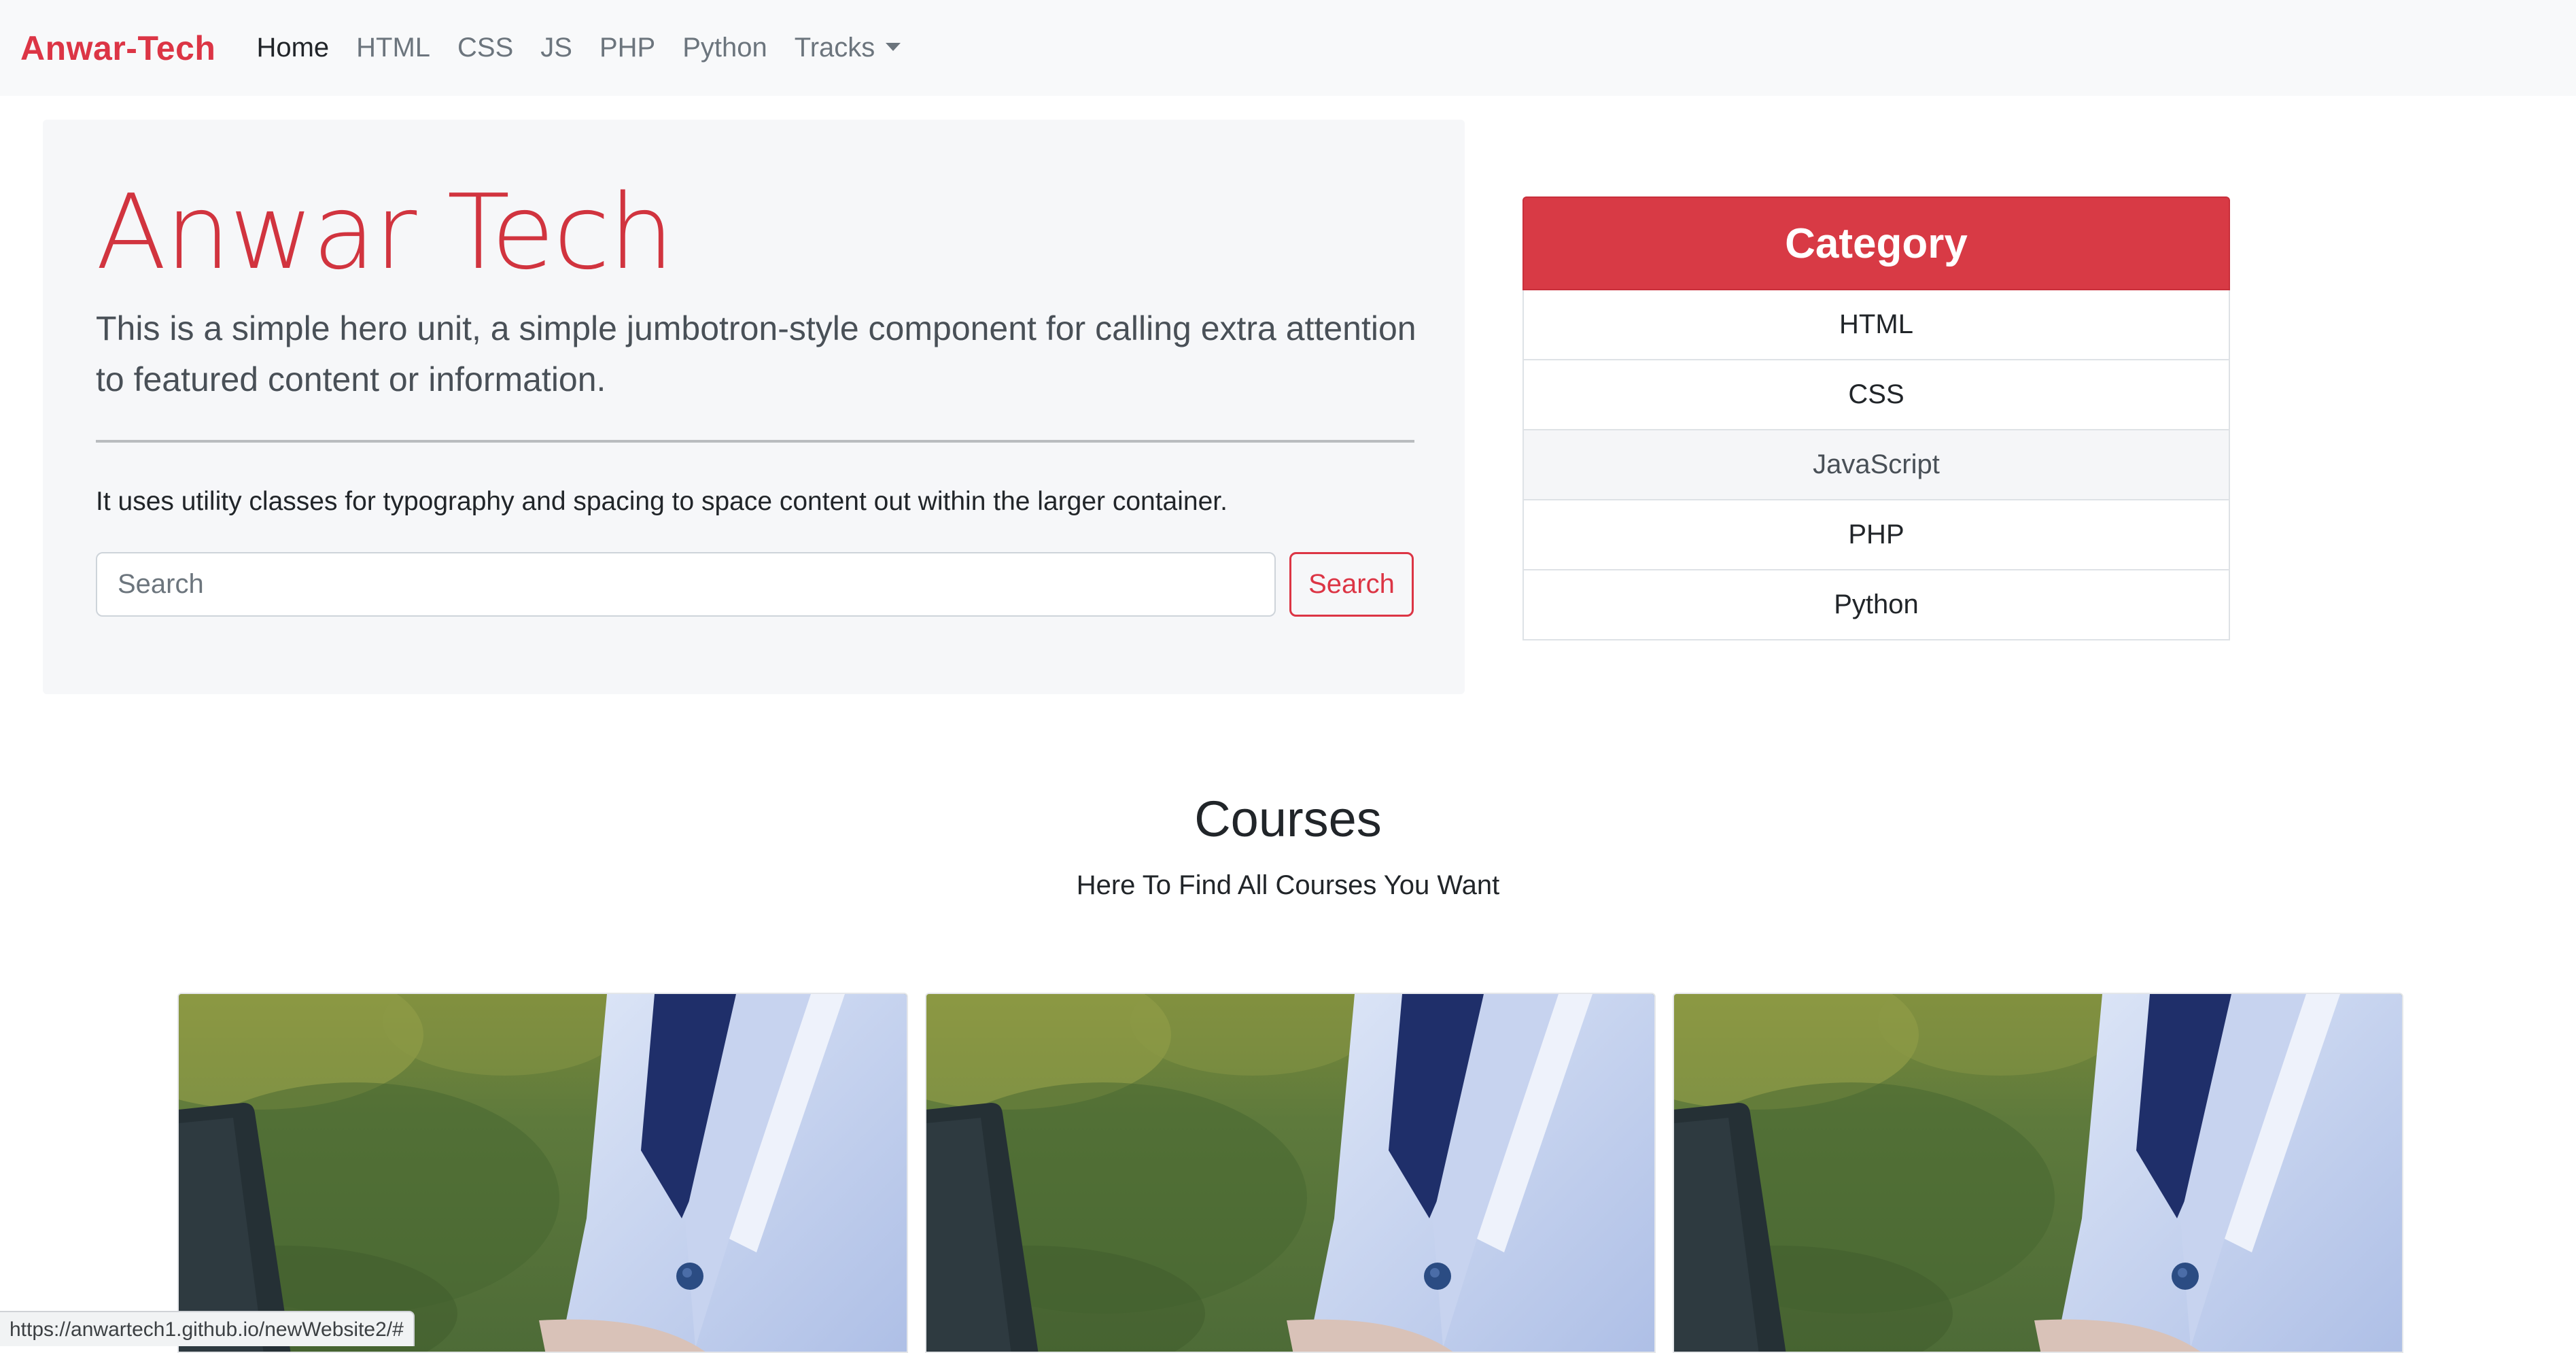 This screenshot has width=2576, height=1353. Describe the element at coordinates (1351, 584) in the screenshot. I see `search-button: Search` at that location.